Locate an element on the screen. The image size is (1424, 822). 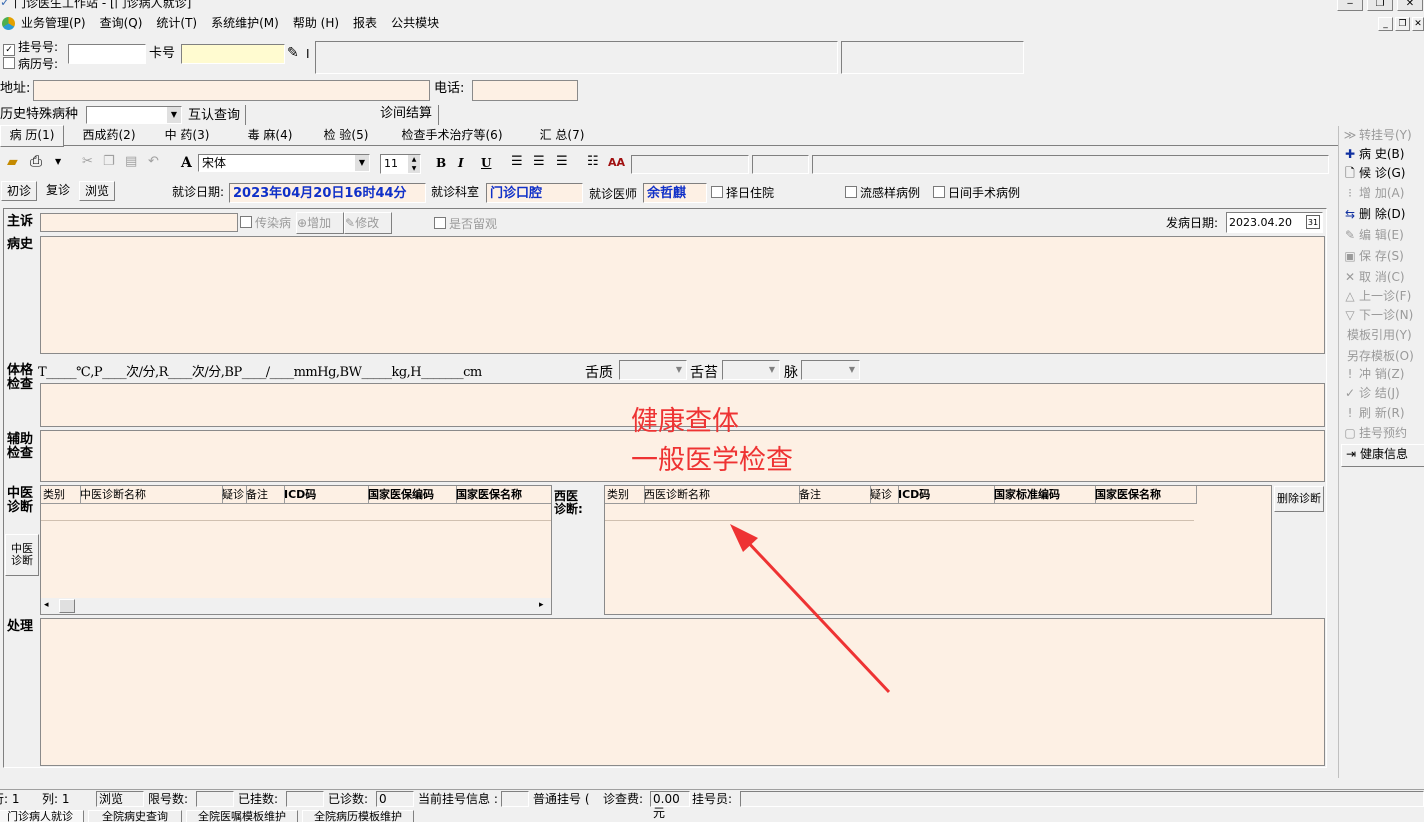
transfer-registration-button: ≫ 转挂号(Y) is located at coordinates (1382, 135).